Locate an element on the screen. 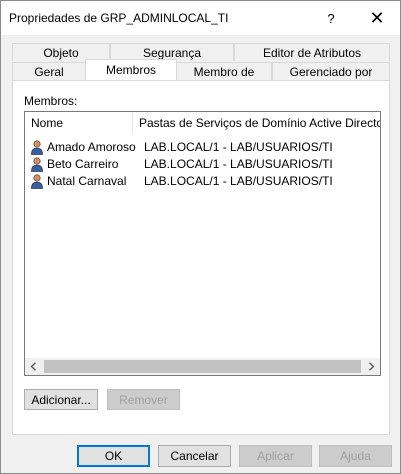  help-icon: ? is located at coordinates (331, 18).